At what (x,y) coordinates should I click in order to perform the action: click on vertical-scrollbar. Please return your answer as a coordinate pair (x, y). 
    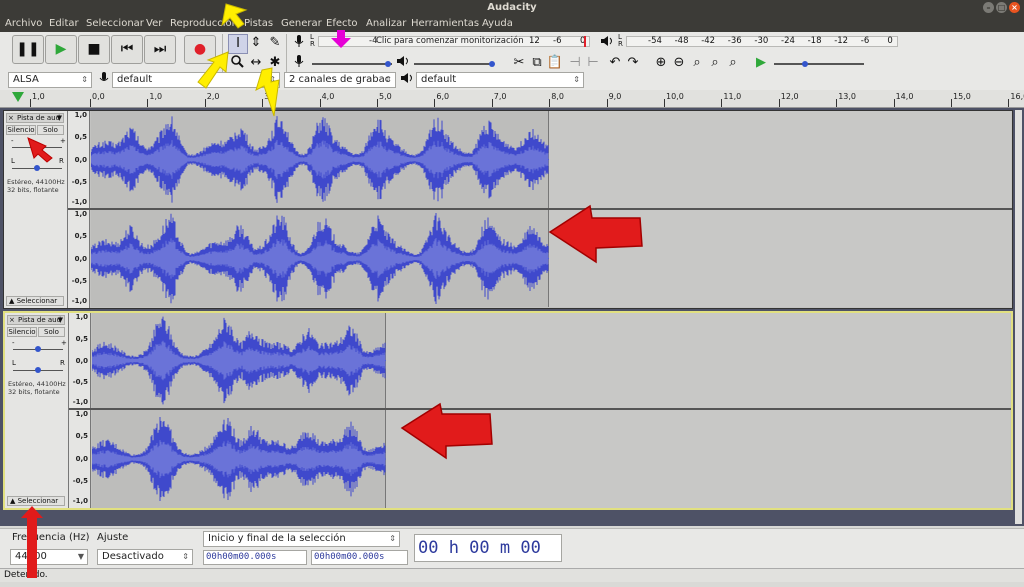
    Looking at the image, I should click on (1018, 317).